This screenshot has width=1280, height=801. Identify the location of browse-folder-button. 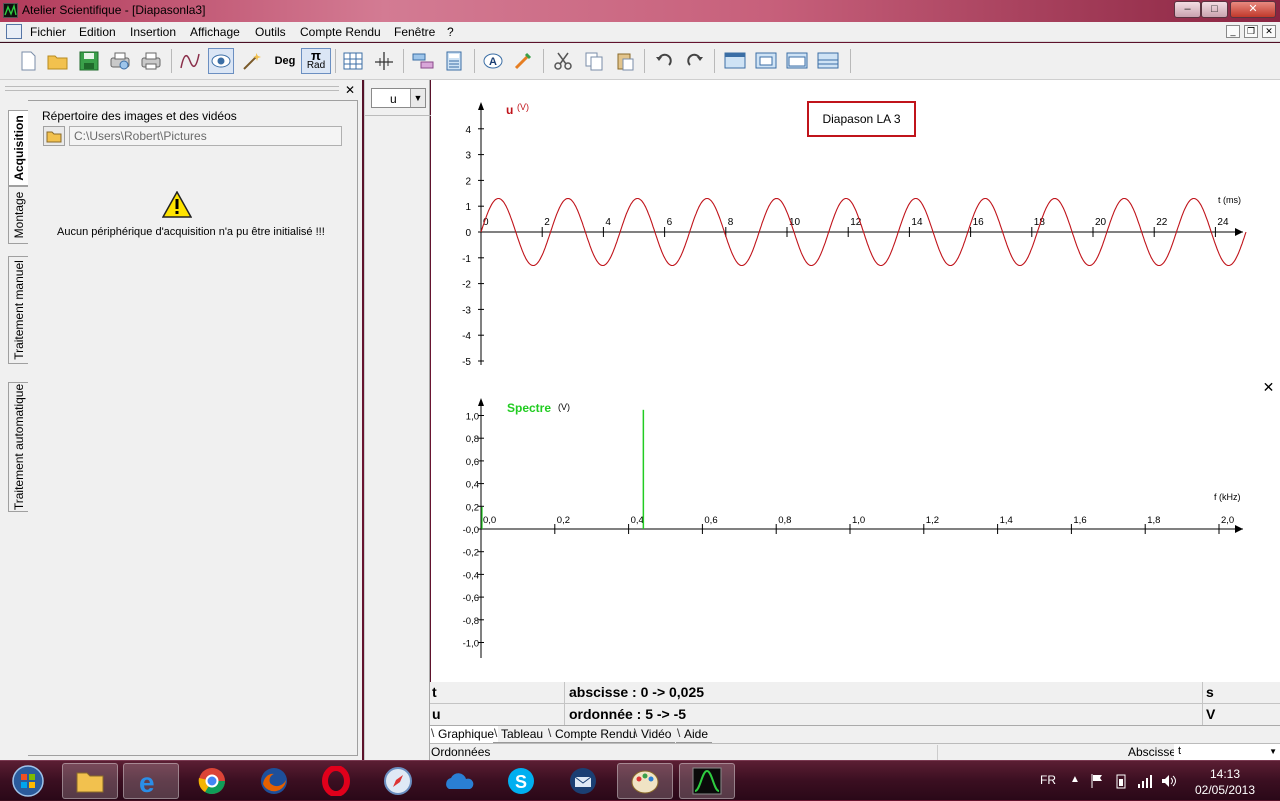
(54, 136).